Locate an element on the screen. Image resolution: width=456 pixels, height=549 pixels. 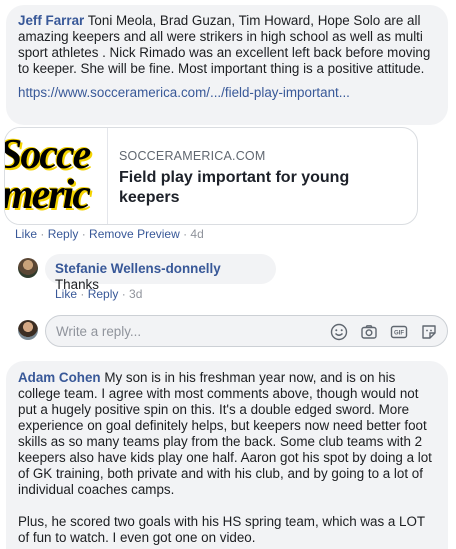
gif-label: GIF is located at coordinates (399, 334).